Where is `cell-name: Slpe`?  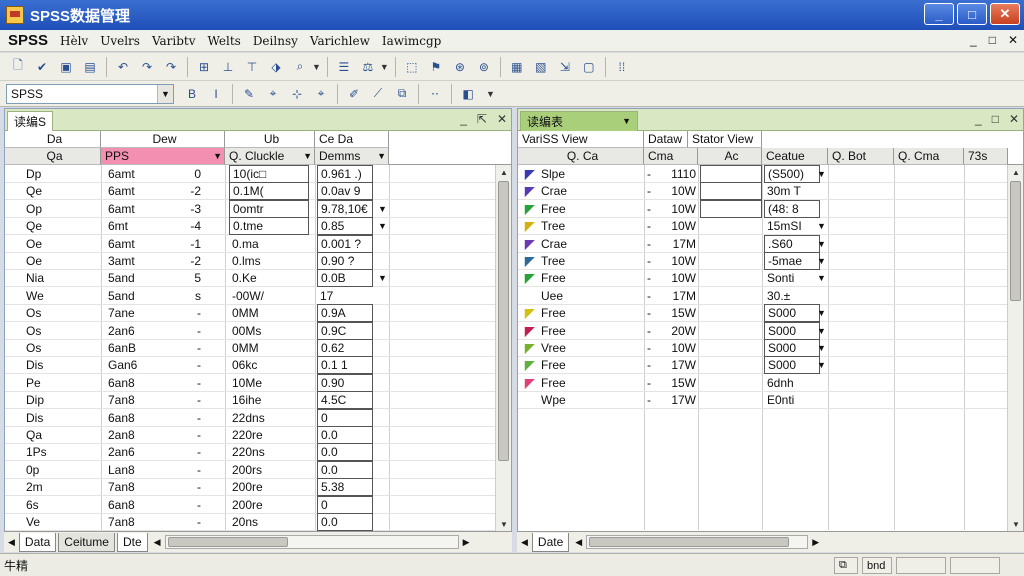
cell-name: Slpe is located at coordinates (583, 174).